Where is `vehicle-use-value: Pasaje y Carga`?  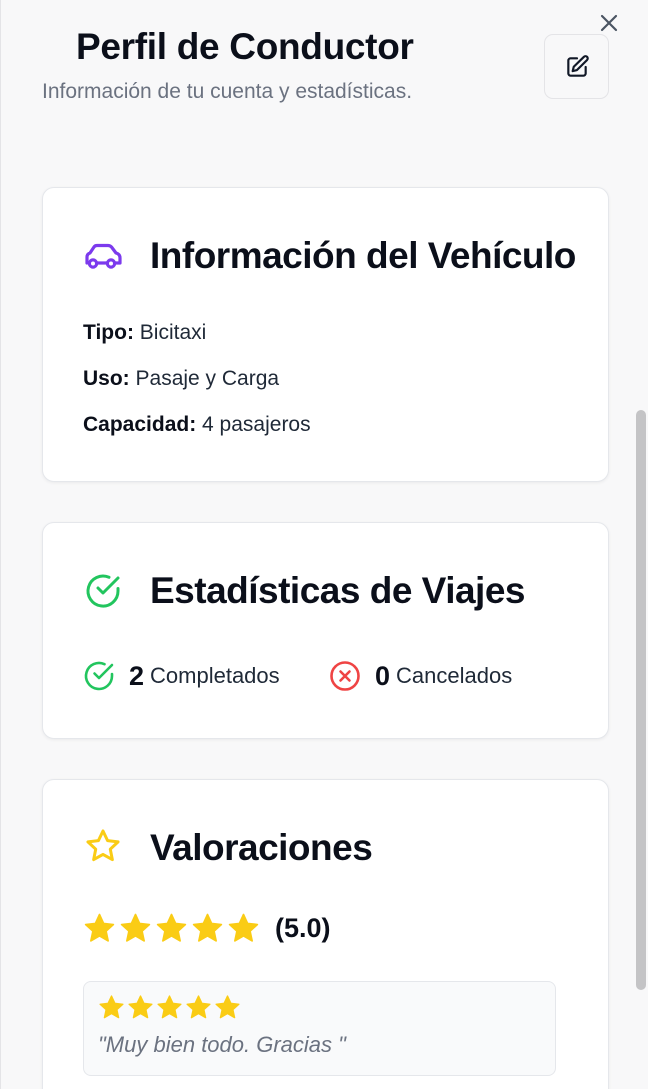 vehicle-use-value: Pasaje y Carga is located at coordinates (207, 378).